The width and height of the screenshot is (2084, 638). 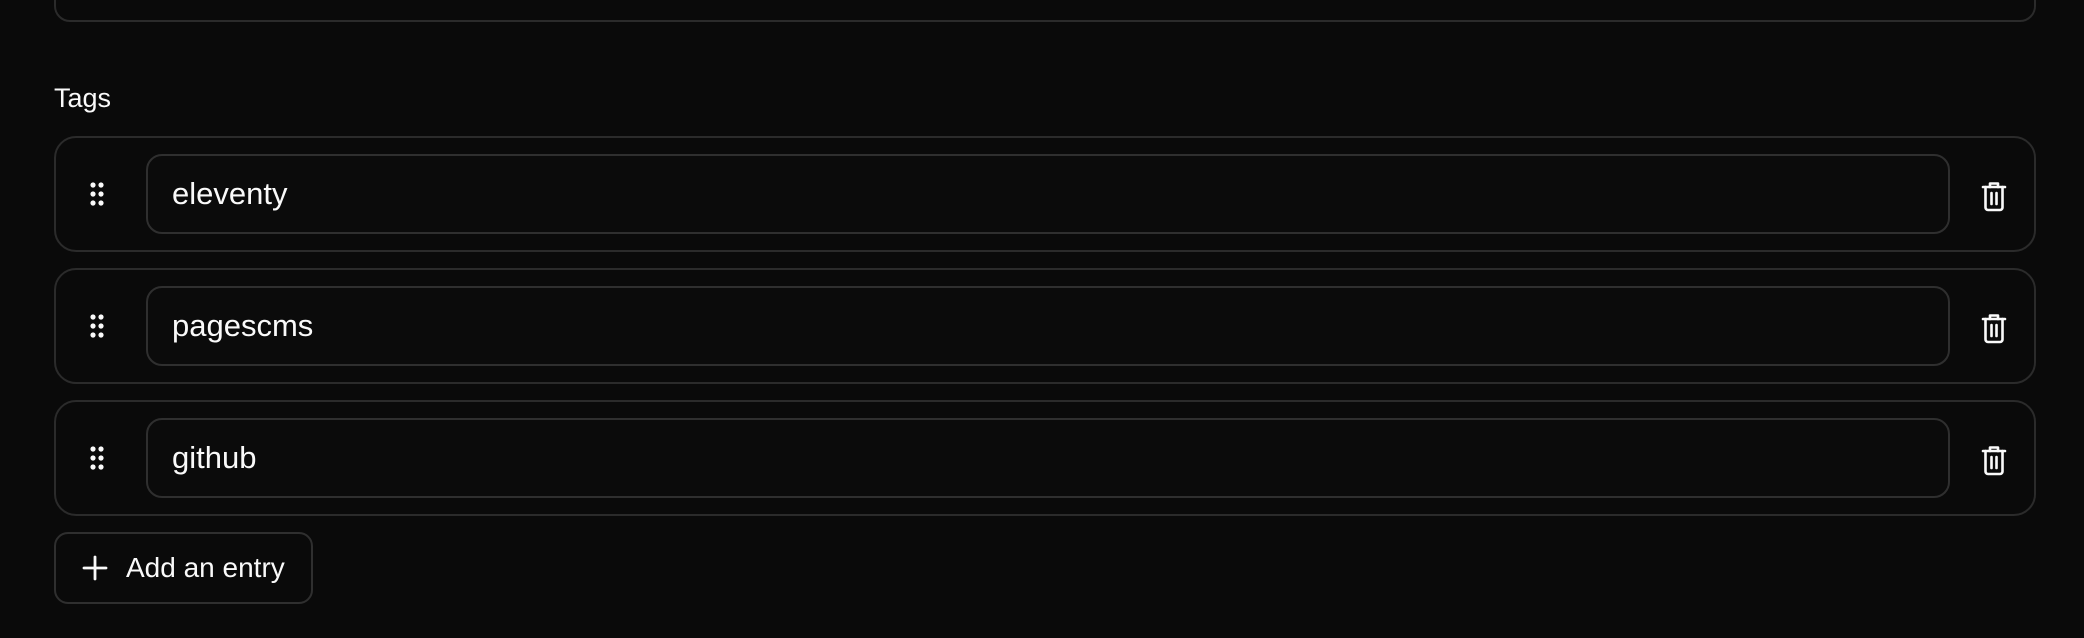 I want to click on plus-icon, so click(x=95, y=568).